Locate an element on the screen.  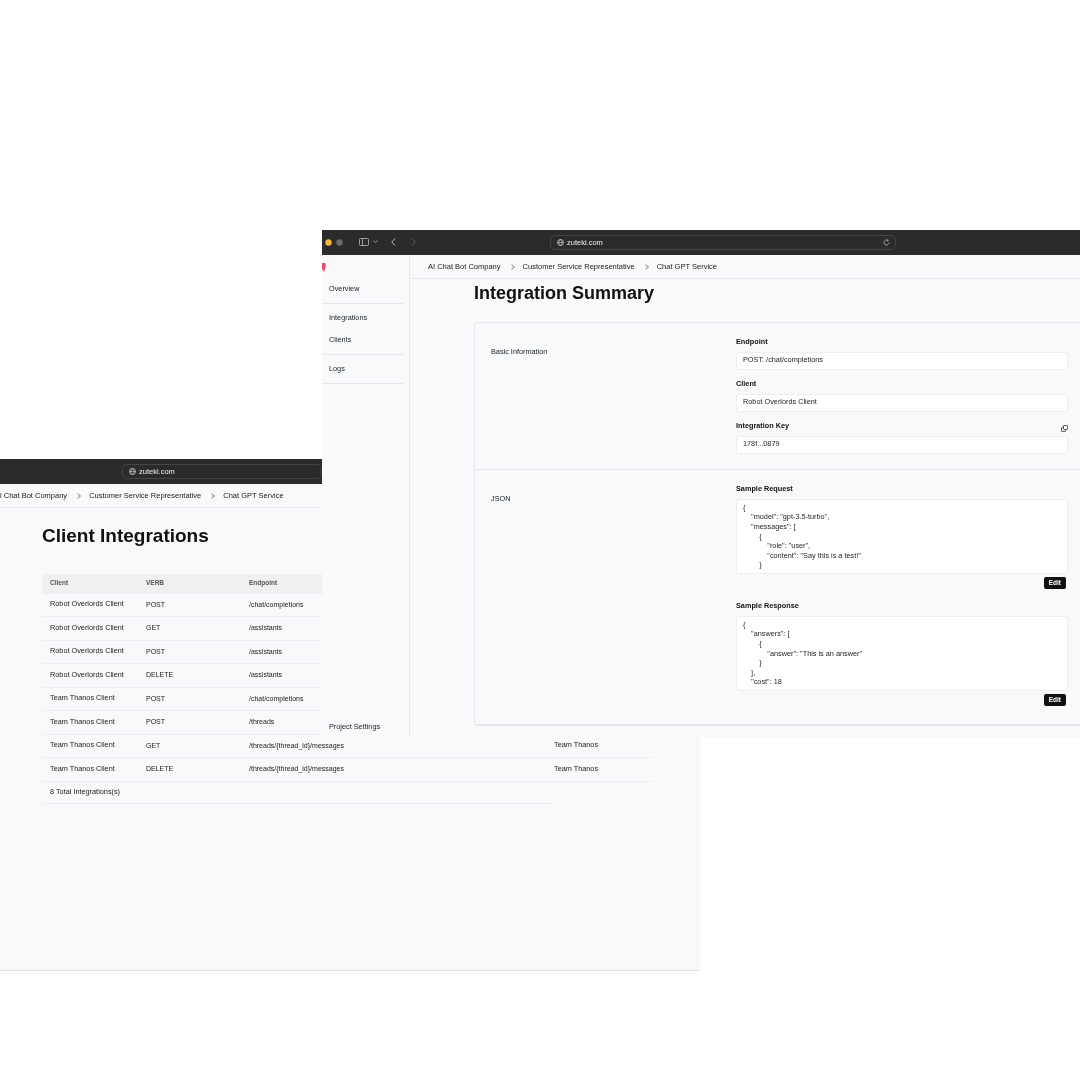
sidebar-toggle-icon is located at coordinates (364, 242).